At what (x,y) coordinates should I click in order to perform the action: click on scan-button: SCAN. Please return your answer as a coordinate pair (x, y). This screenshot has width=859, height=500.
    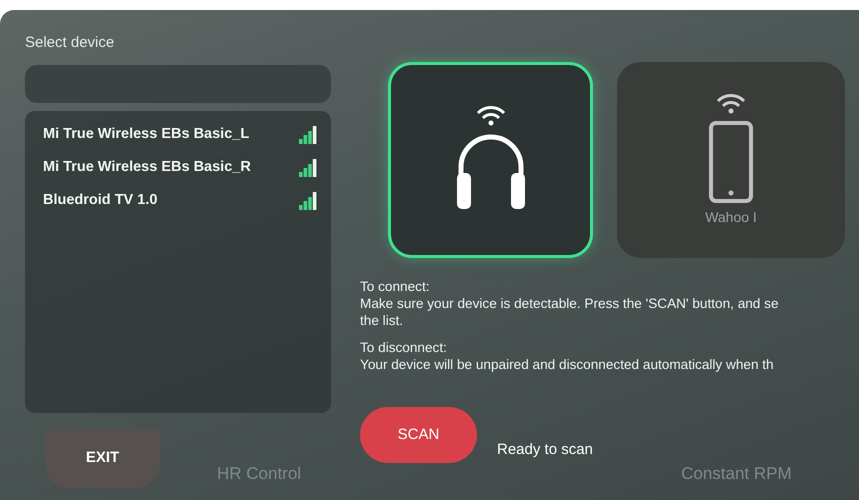
    Looking at the image, I should click on (418, 435).